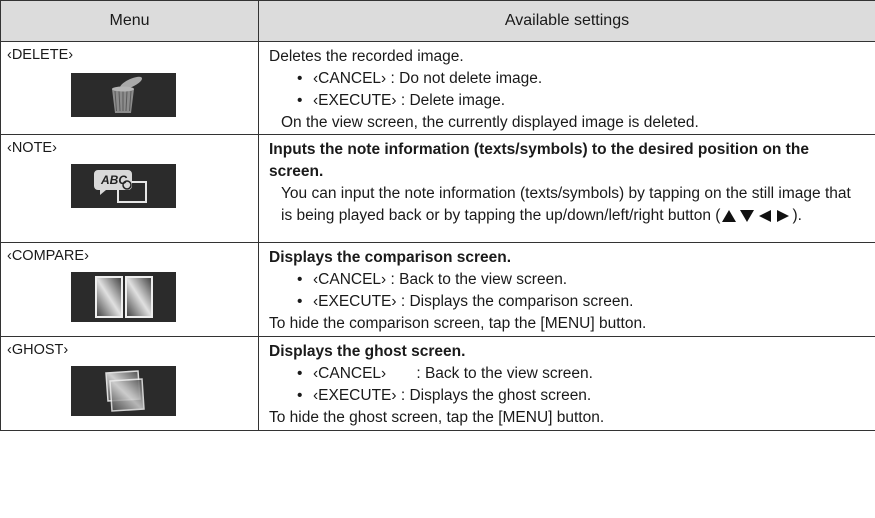 The width and height of the screenshot is (875, 518). Describe the element at coordinates (123, 95) in the screenshot. I see `trash-can-icon` at that location.